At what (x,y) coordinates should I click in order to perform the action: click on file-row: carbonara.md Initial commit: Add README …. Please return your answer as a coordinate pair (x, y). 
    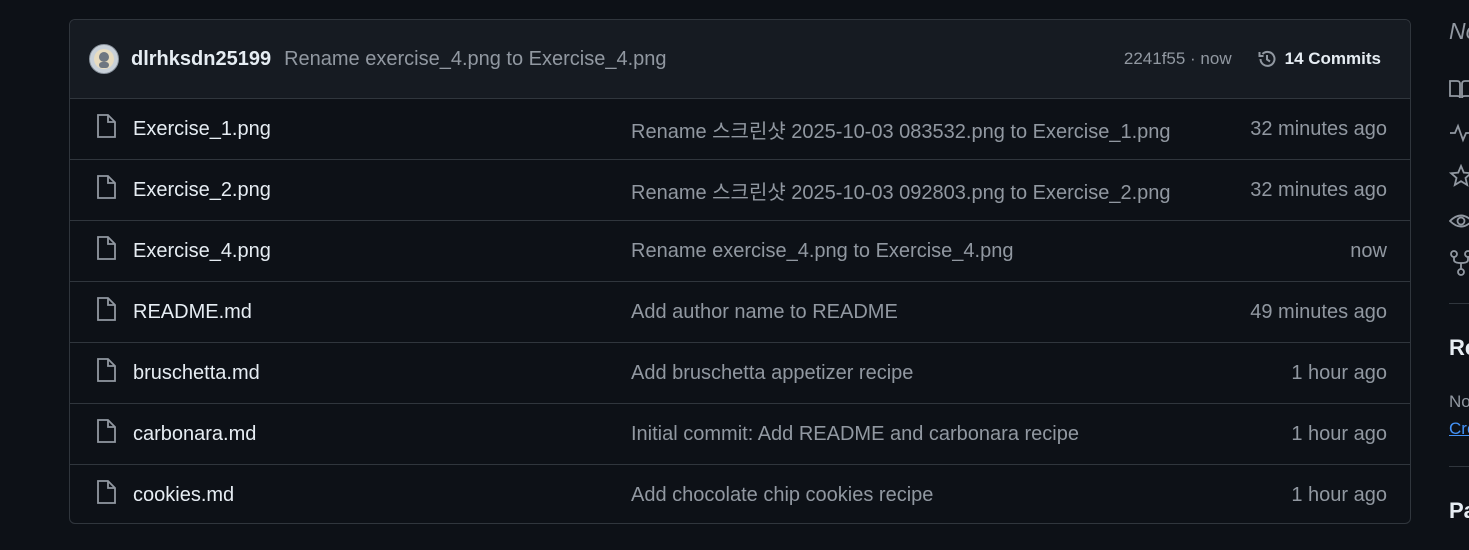
    Looking at the image, I should click on (740, 434).